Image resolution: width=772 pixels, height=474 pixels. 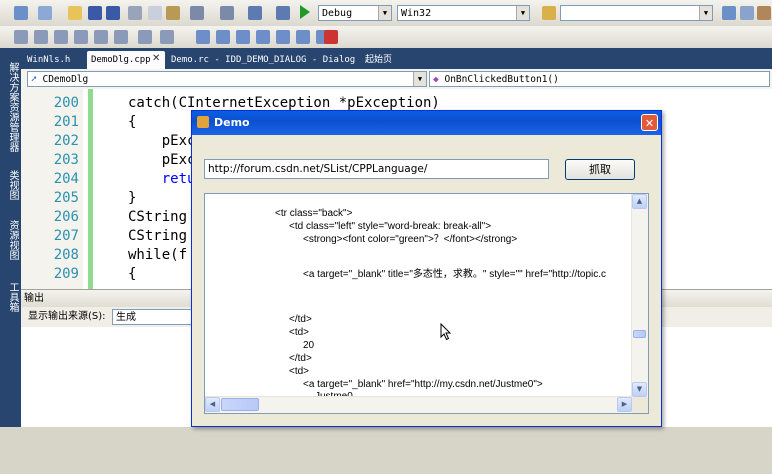 I want to click on solution-config-select: Debug ▼, so click(x=355, y=13).